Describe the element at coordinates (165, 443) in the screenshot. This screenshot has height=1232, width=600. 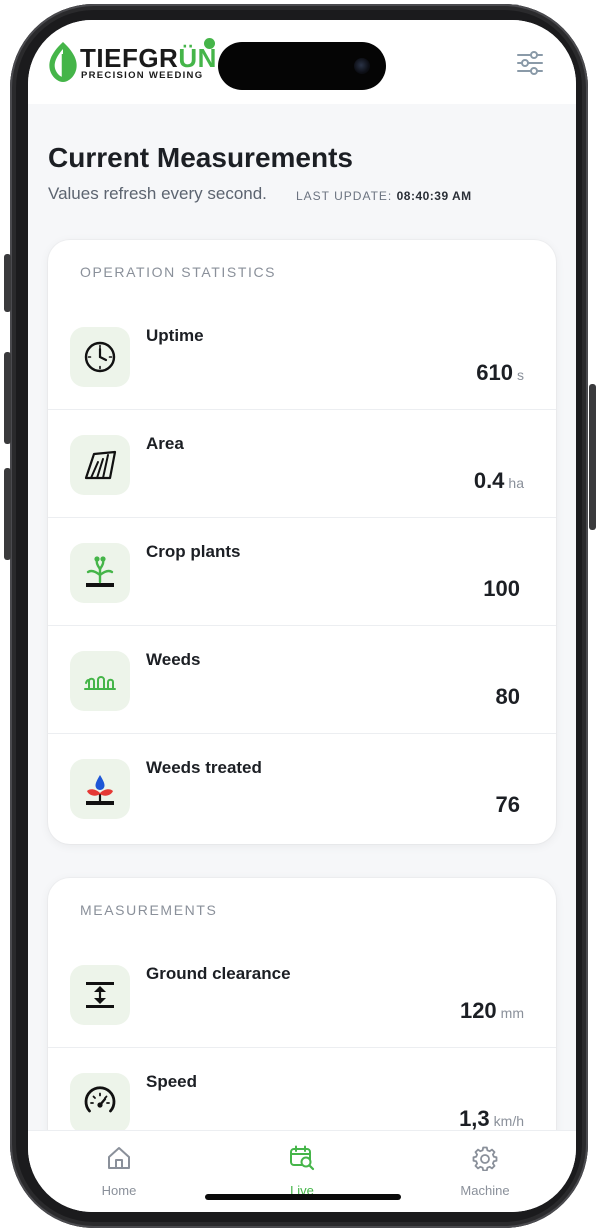
I see `area-label: Area` at that location.